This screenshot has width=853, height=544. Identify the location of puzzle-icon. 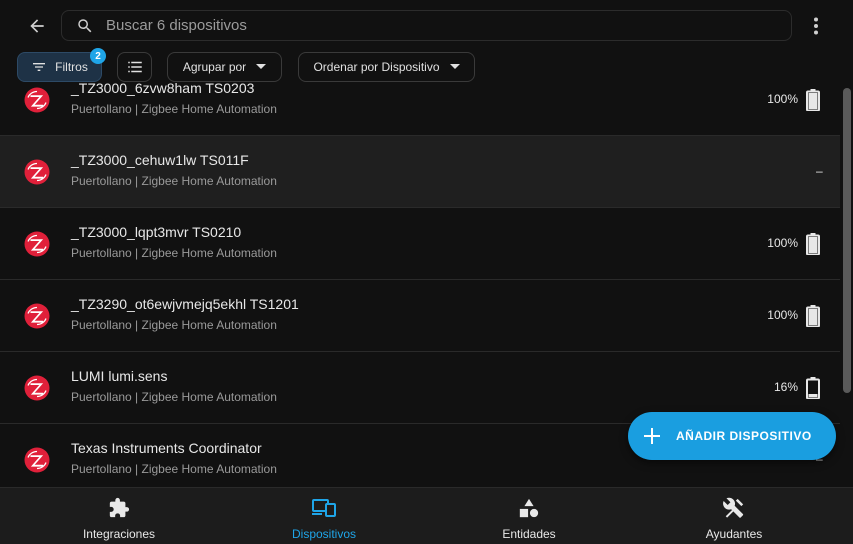
(119, 508).